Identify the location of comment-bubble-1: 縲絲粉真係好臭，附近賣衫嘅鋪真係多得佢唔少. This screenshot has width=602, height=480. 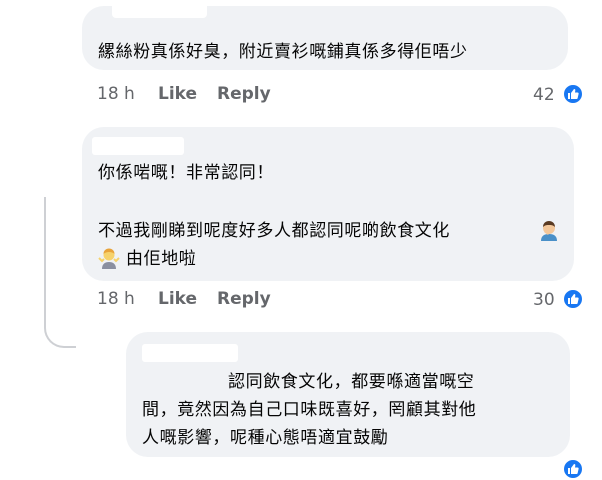
(325, 35).